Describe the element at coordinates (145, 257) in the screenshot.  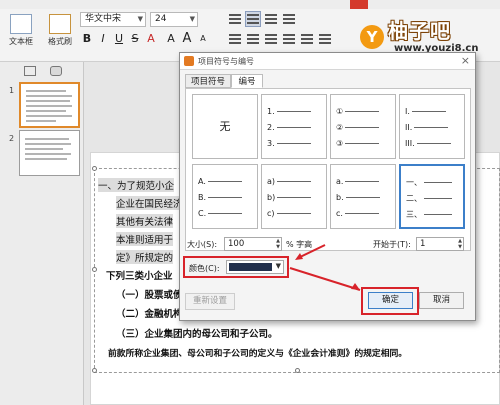
I see `doc-line: 定》所规定的` at that location.